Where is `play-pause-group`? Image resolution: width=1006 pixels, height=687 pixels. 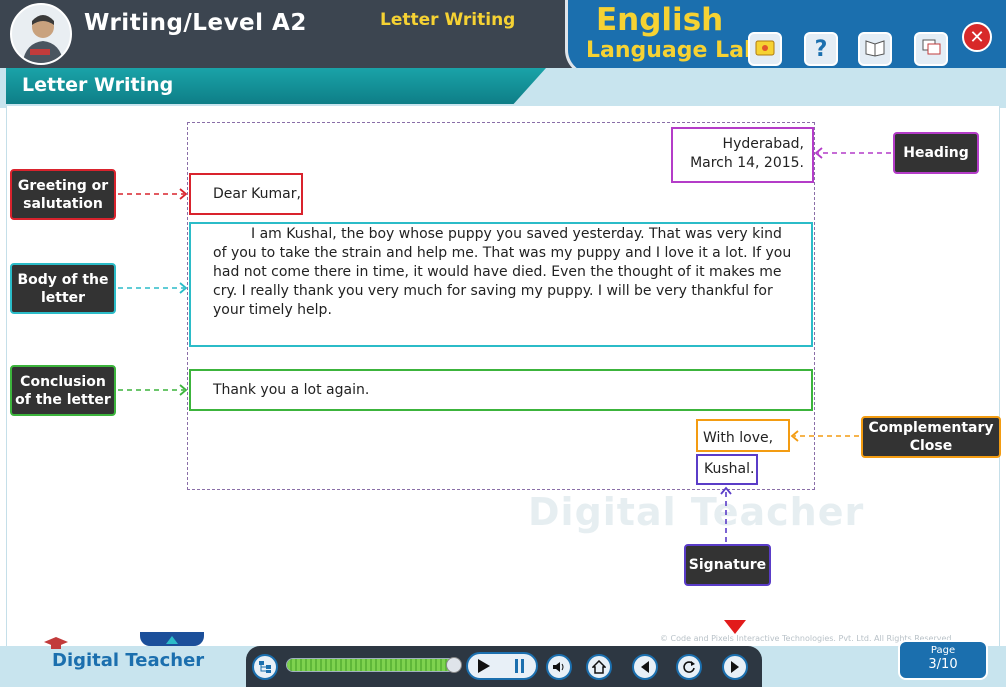
play-pause-group is located at coordinates (502, 666).